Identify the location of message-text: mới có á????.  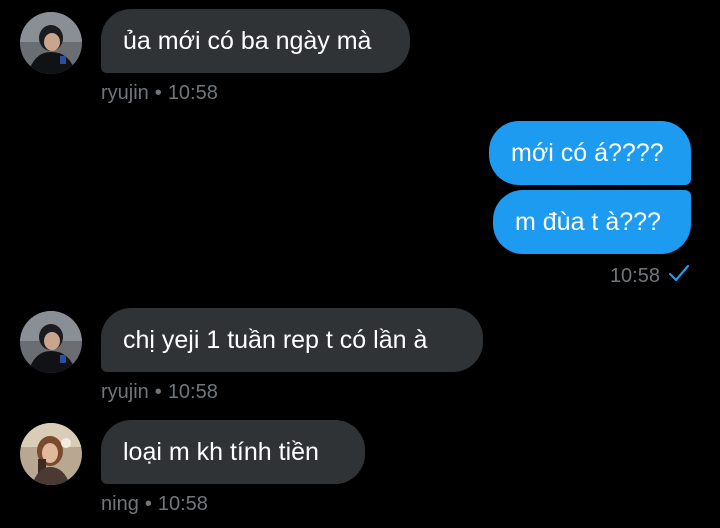
(587, 153).